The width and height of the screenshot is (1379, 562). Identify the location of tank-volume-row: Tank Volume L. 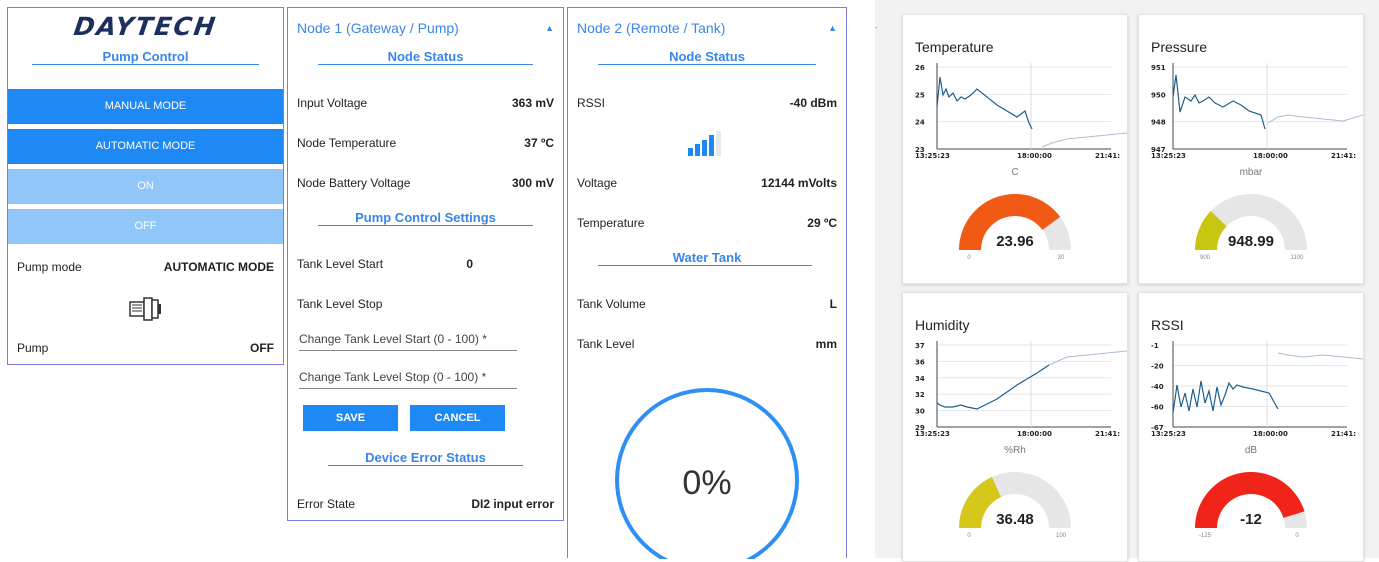
(707, 304).